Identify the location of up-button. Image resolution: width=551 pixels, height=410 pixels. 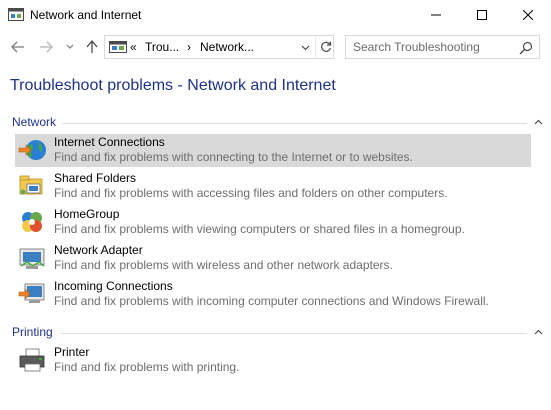
(92, 47).